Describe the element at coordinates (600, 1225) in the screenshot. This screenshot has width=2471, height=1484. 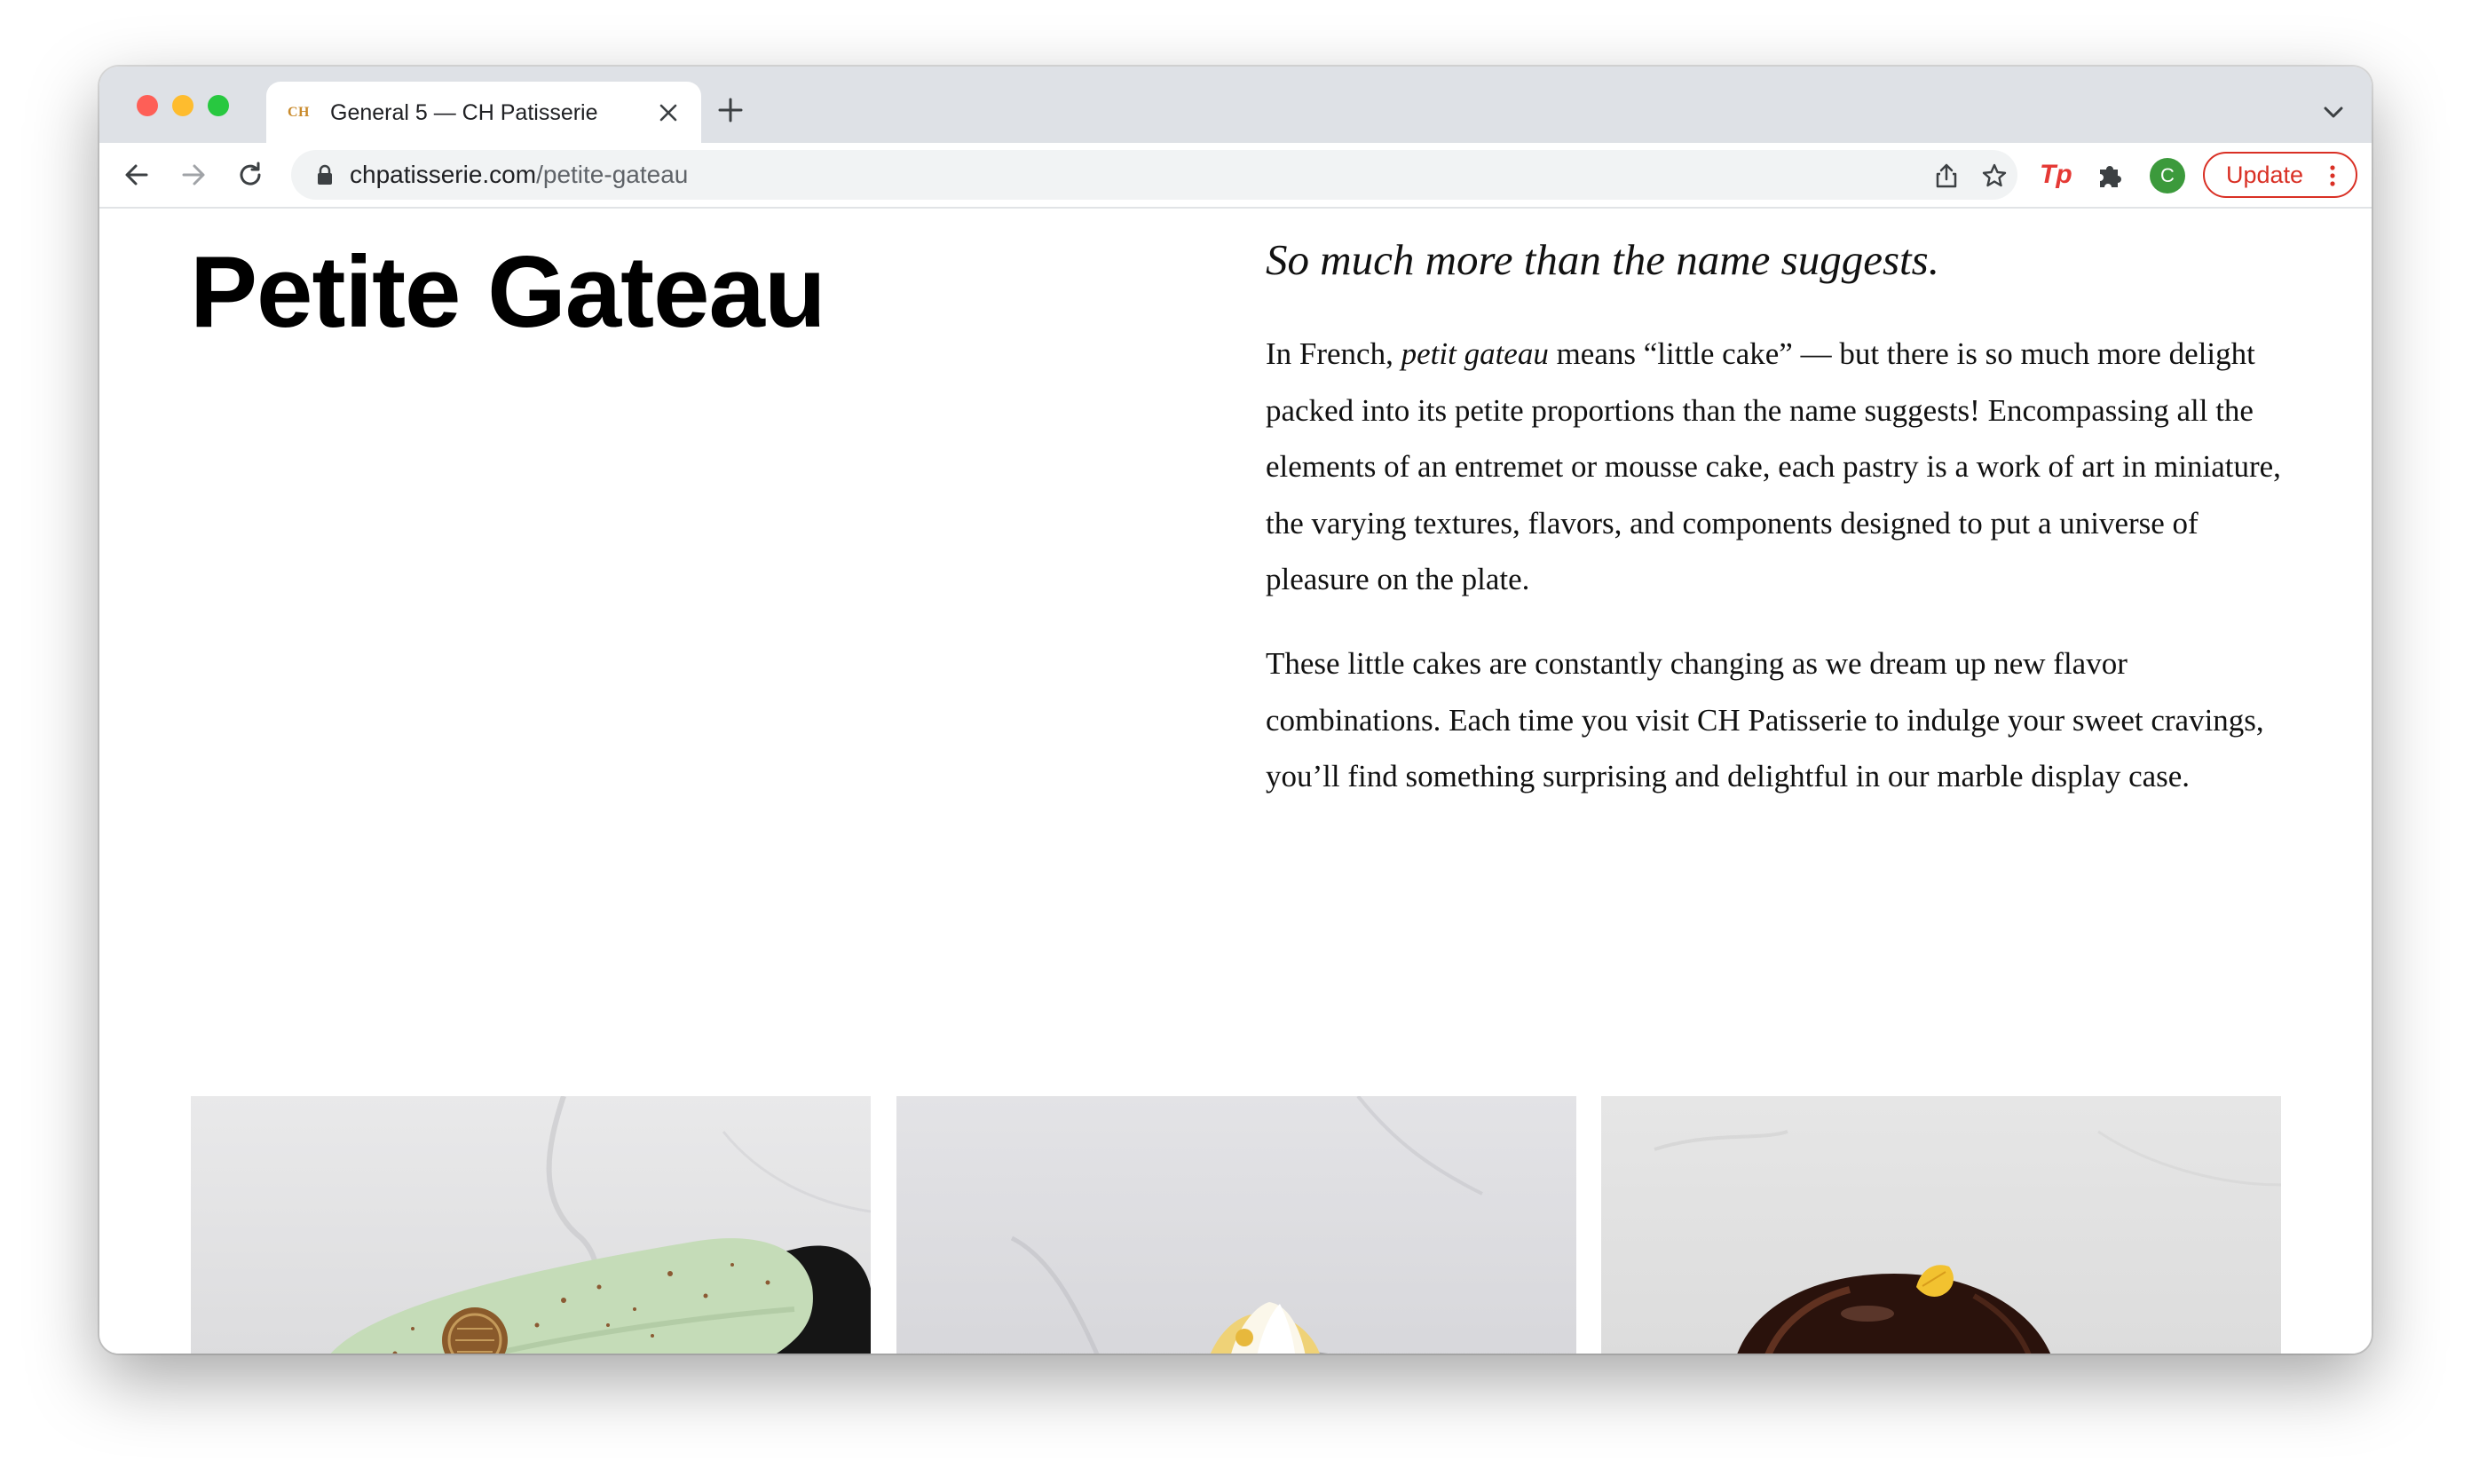
I see `pistachio-eclair-image` at that location.